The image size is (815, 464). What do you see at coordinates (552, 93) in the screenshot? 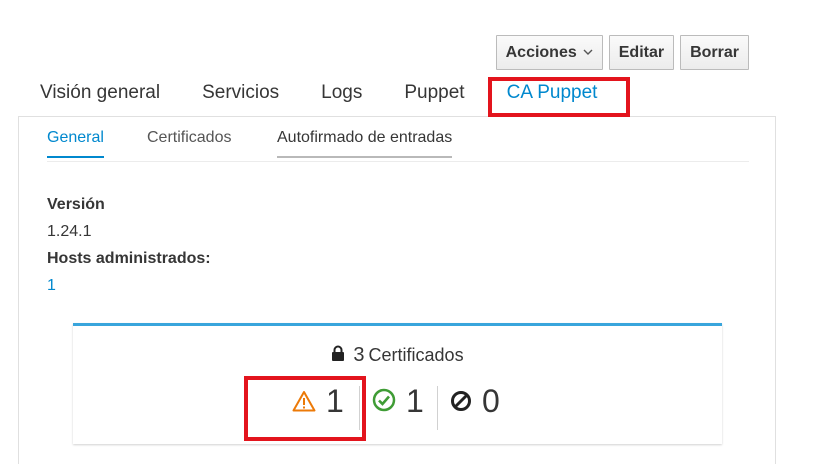
I see `tab-ca-puppet: CA Puppet` at bounding box center [552, 93].